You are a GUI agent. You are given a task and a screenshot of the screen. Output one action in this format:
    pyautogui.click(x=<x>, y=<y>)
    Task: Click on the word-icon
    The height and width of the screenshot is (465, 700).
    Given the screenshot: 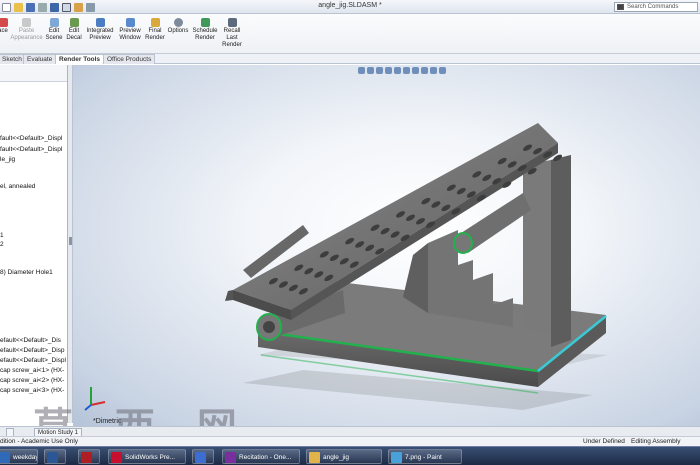 What is the action you would take?
    pyautogui.click(x=52, y=457)
    